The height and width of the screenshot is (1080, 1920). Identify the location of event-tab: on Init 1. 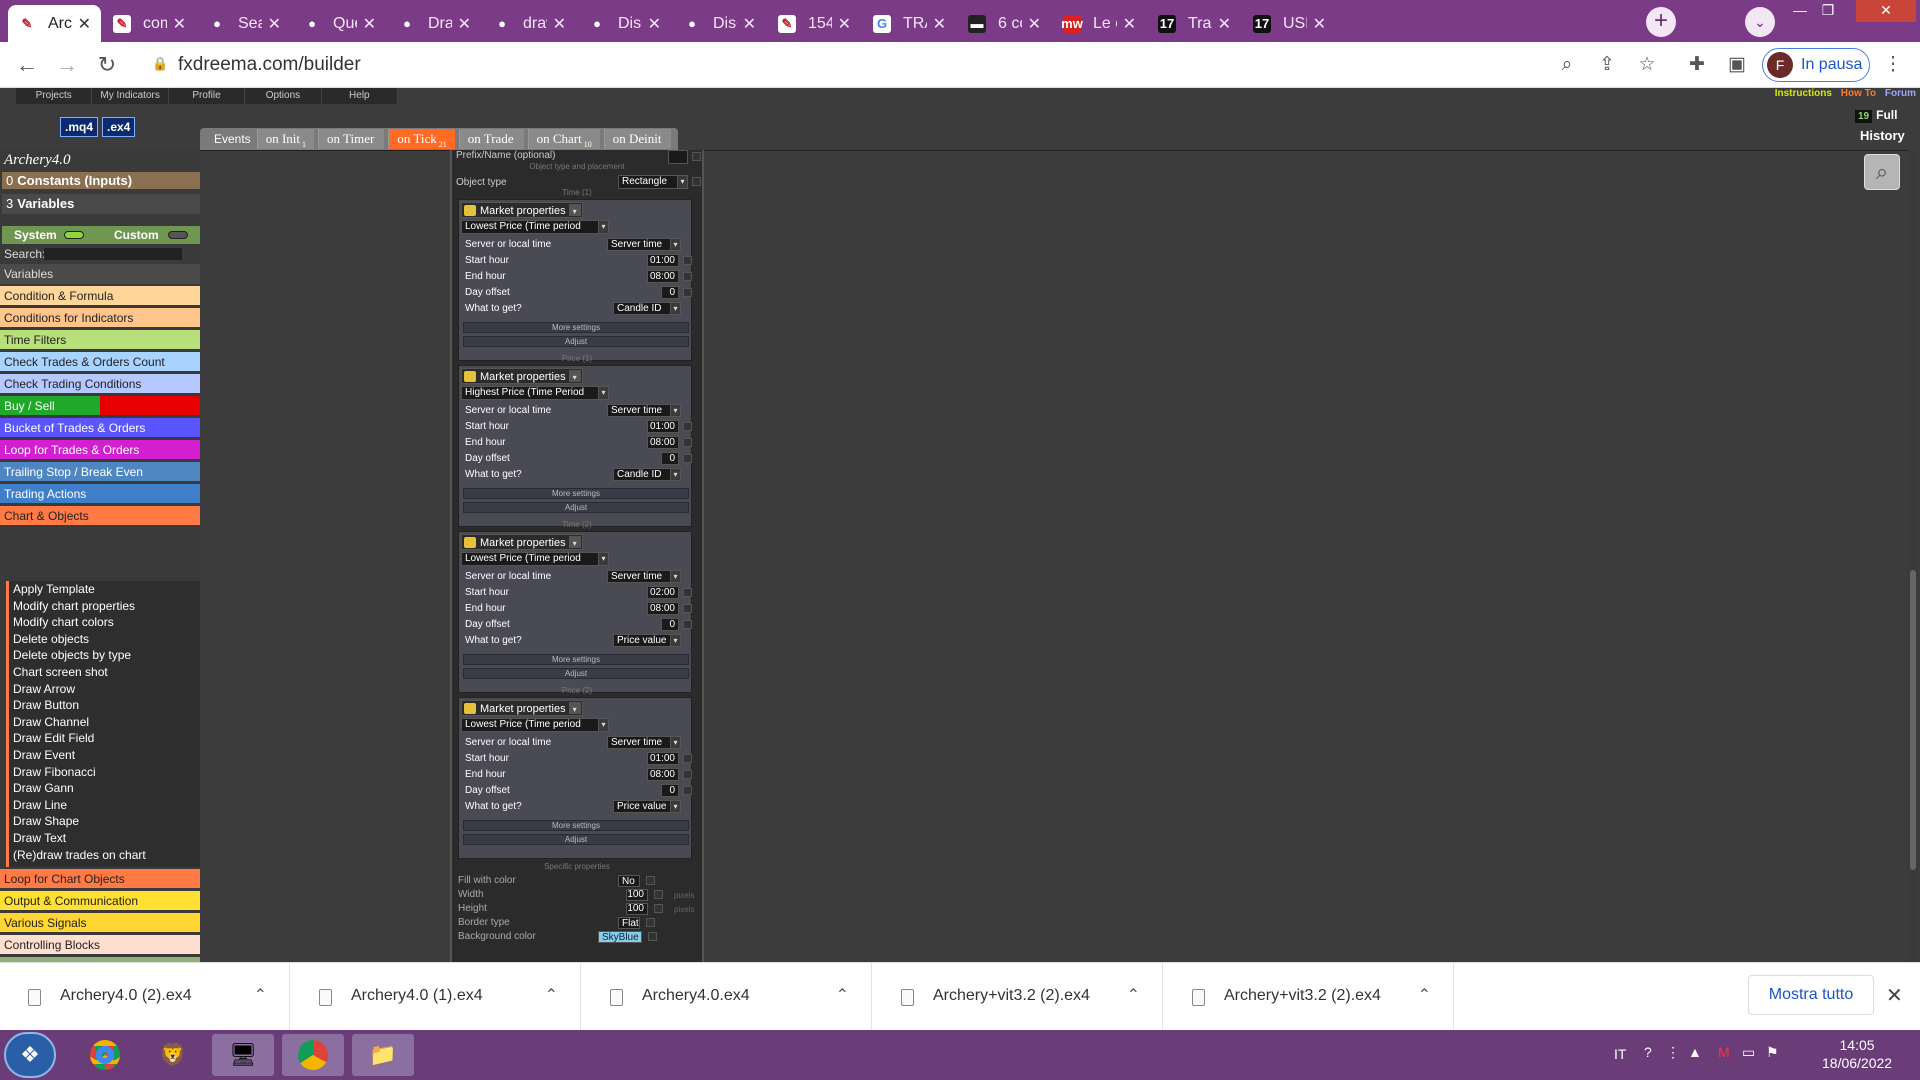
(285, 139).